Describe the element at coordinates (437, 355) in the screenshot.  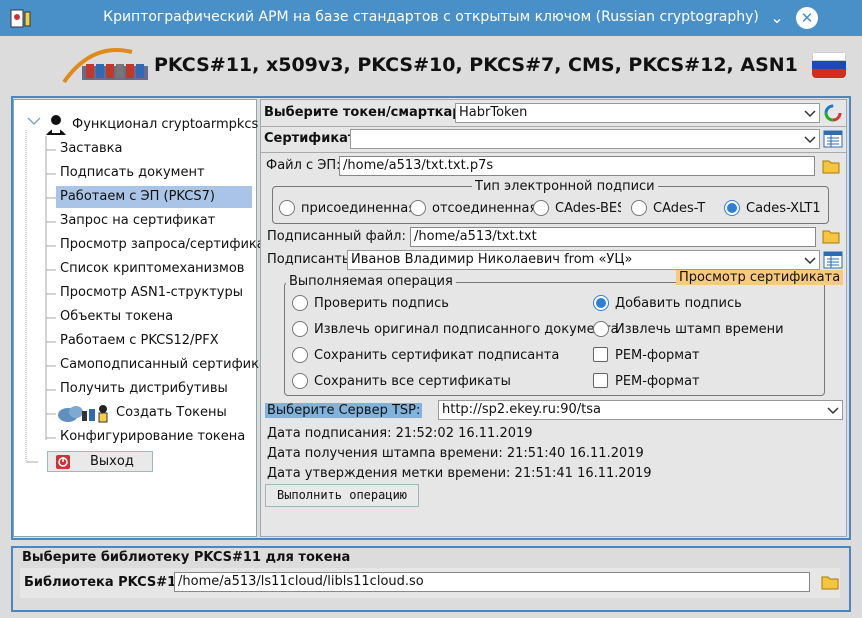
I see `op-save-signer-label: Сохранить сертификат подписанта` at that location.